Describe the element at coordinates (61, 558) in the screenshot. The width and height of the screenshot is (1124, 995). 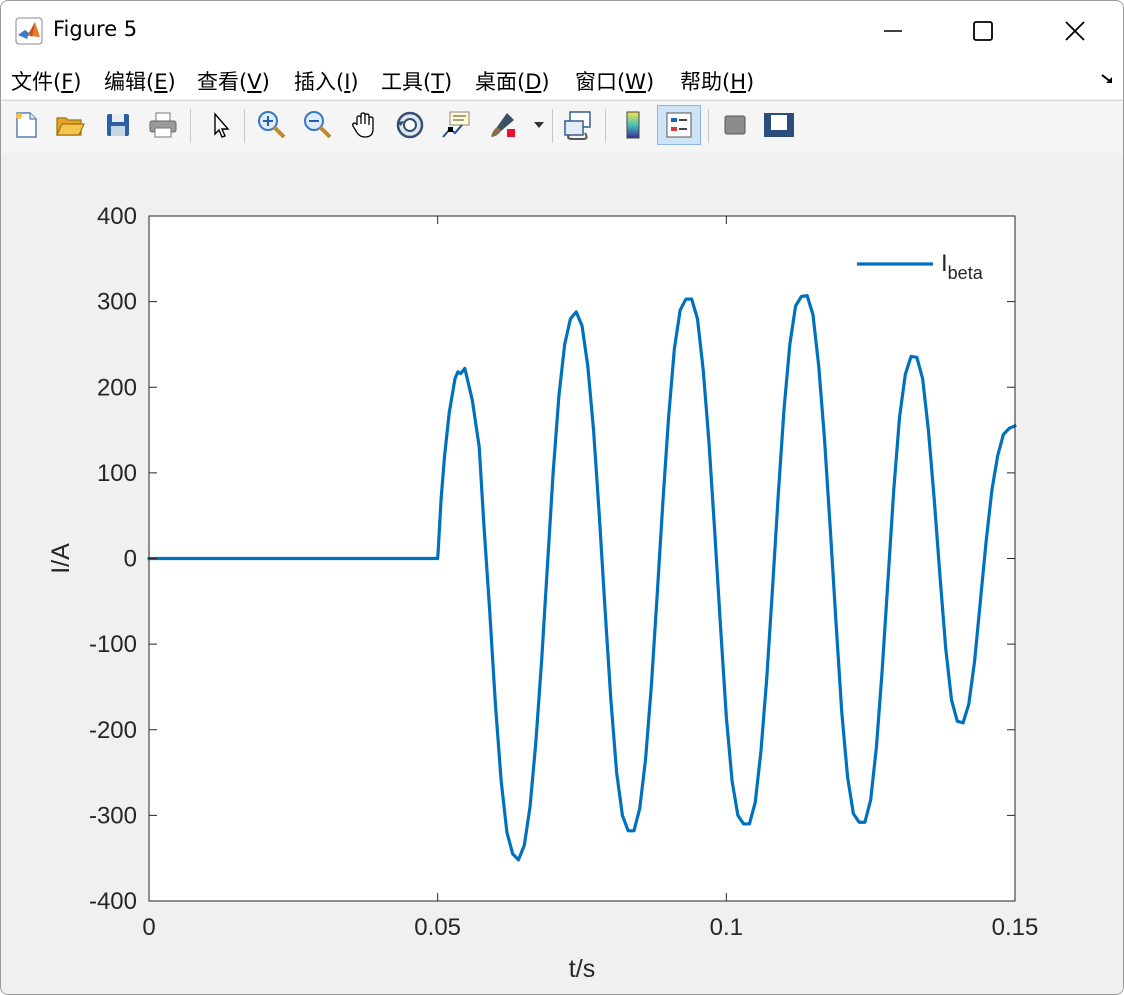
I see `y-axis-label: I/A` at that location.